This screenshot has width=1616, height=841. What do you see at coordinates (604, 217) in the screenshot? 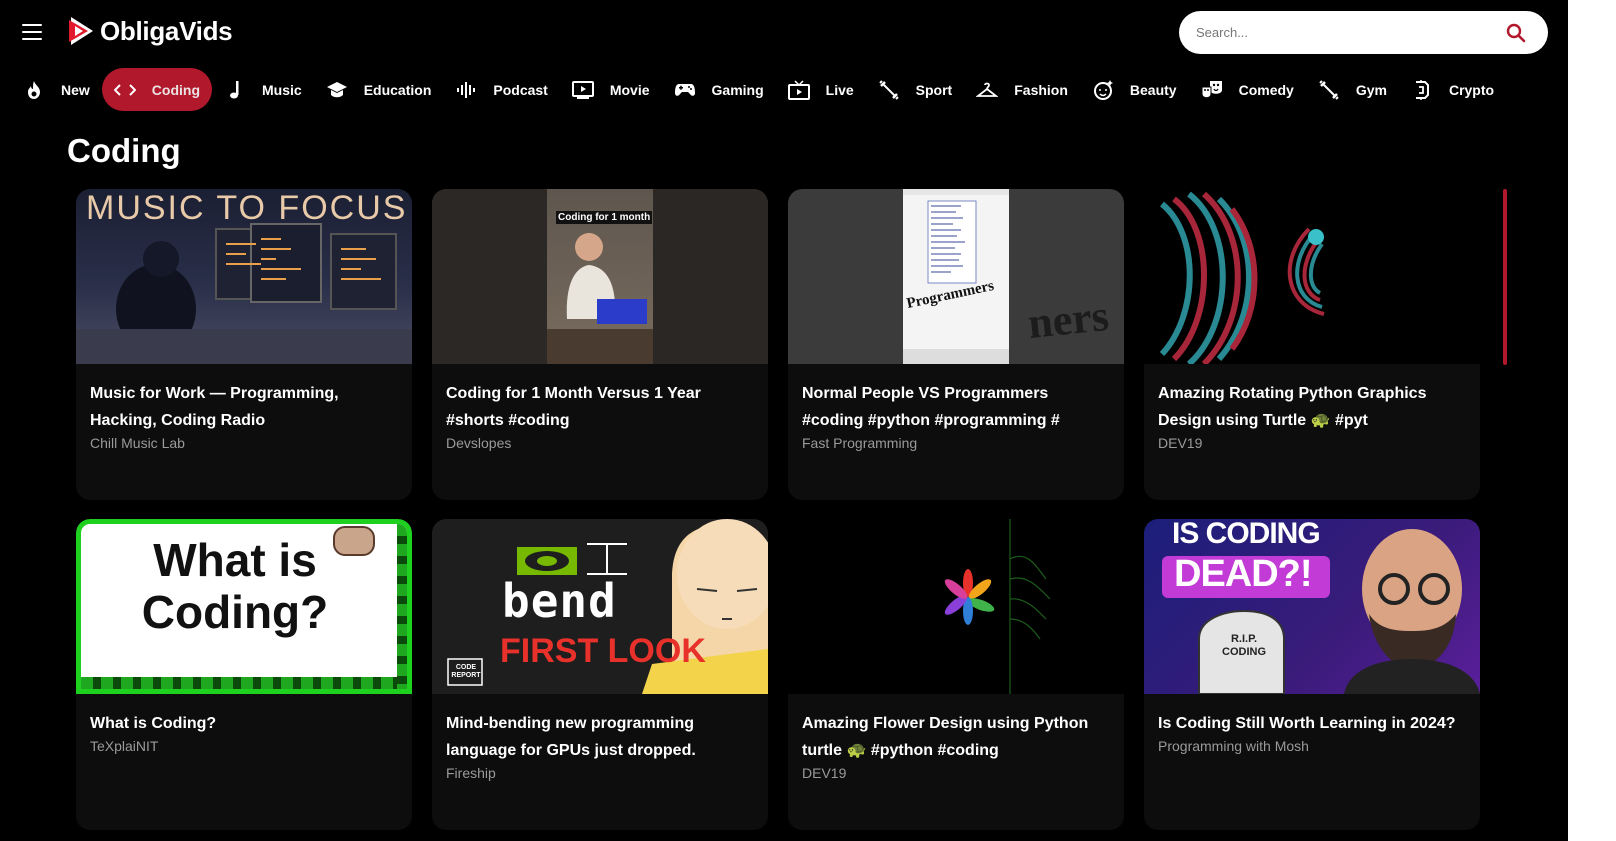
I see `thumbnail-text: Coding for 1 month` at bounding box center [604, 217].